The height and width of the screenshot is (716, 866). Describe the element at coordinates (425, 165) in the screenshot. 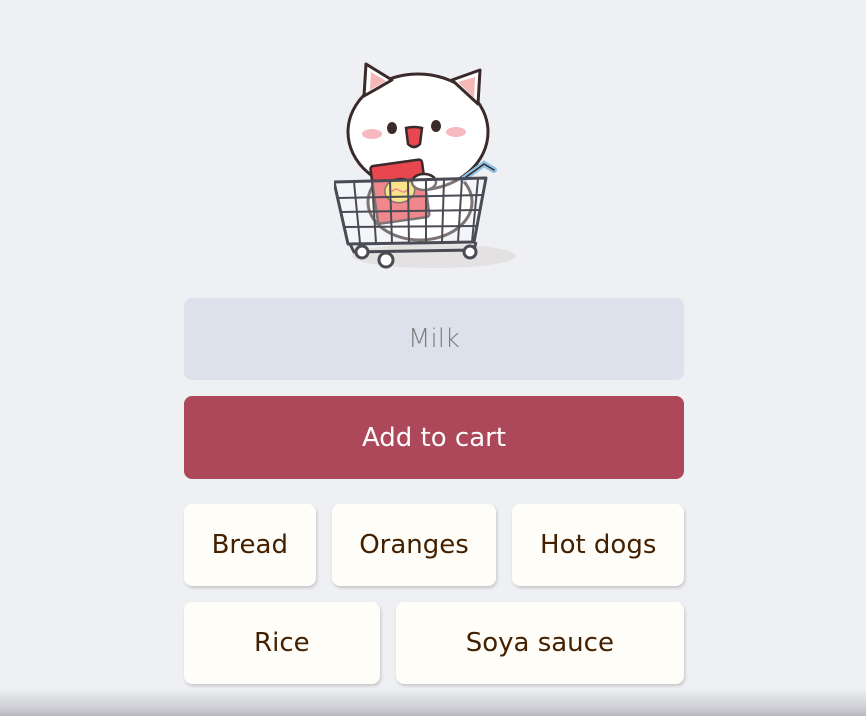

I see `cat-in-shopping-cart-icon` at that location.